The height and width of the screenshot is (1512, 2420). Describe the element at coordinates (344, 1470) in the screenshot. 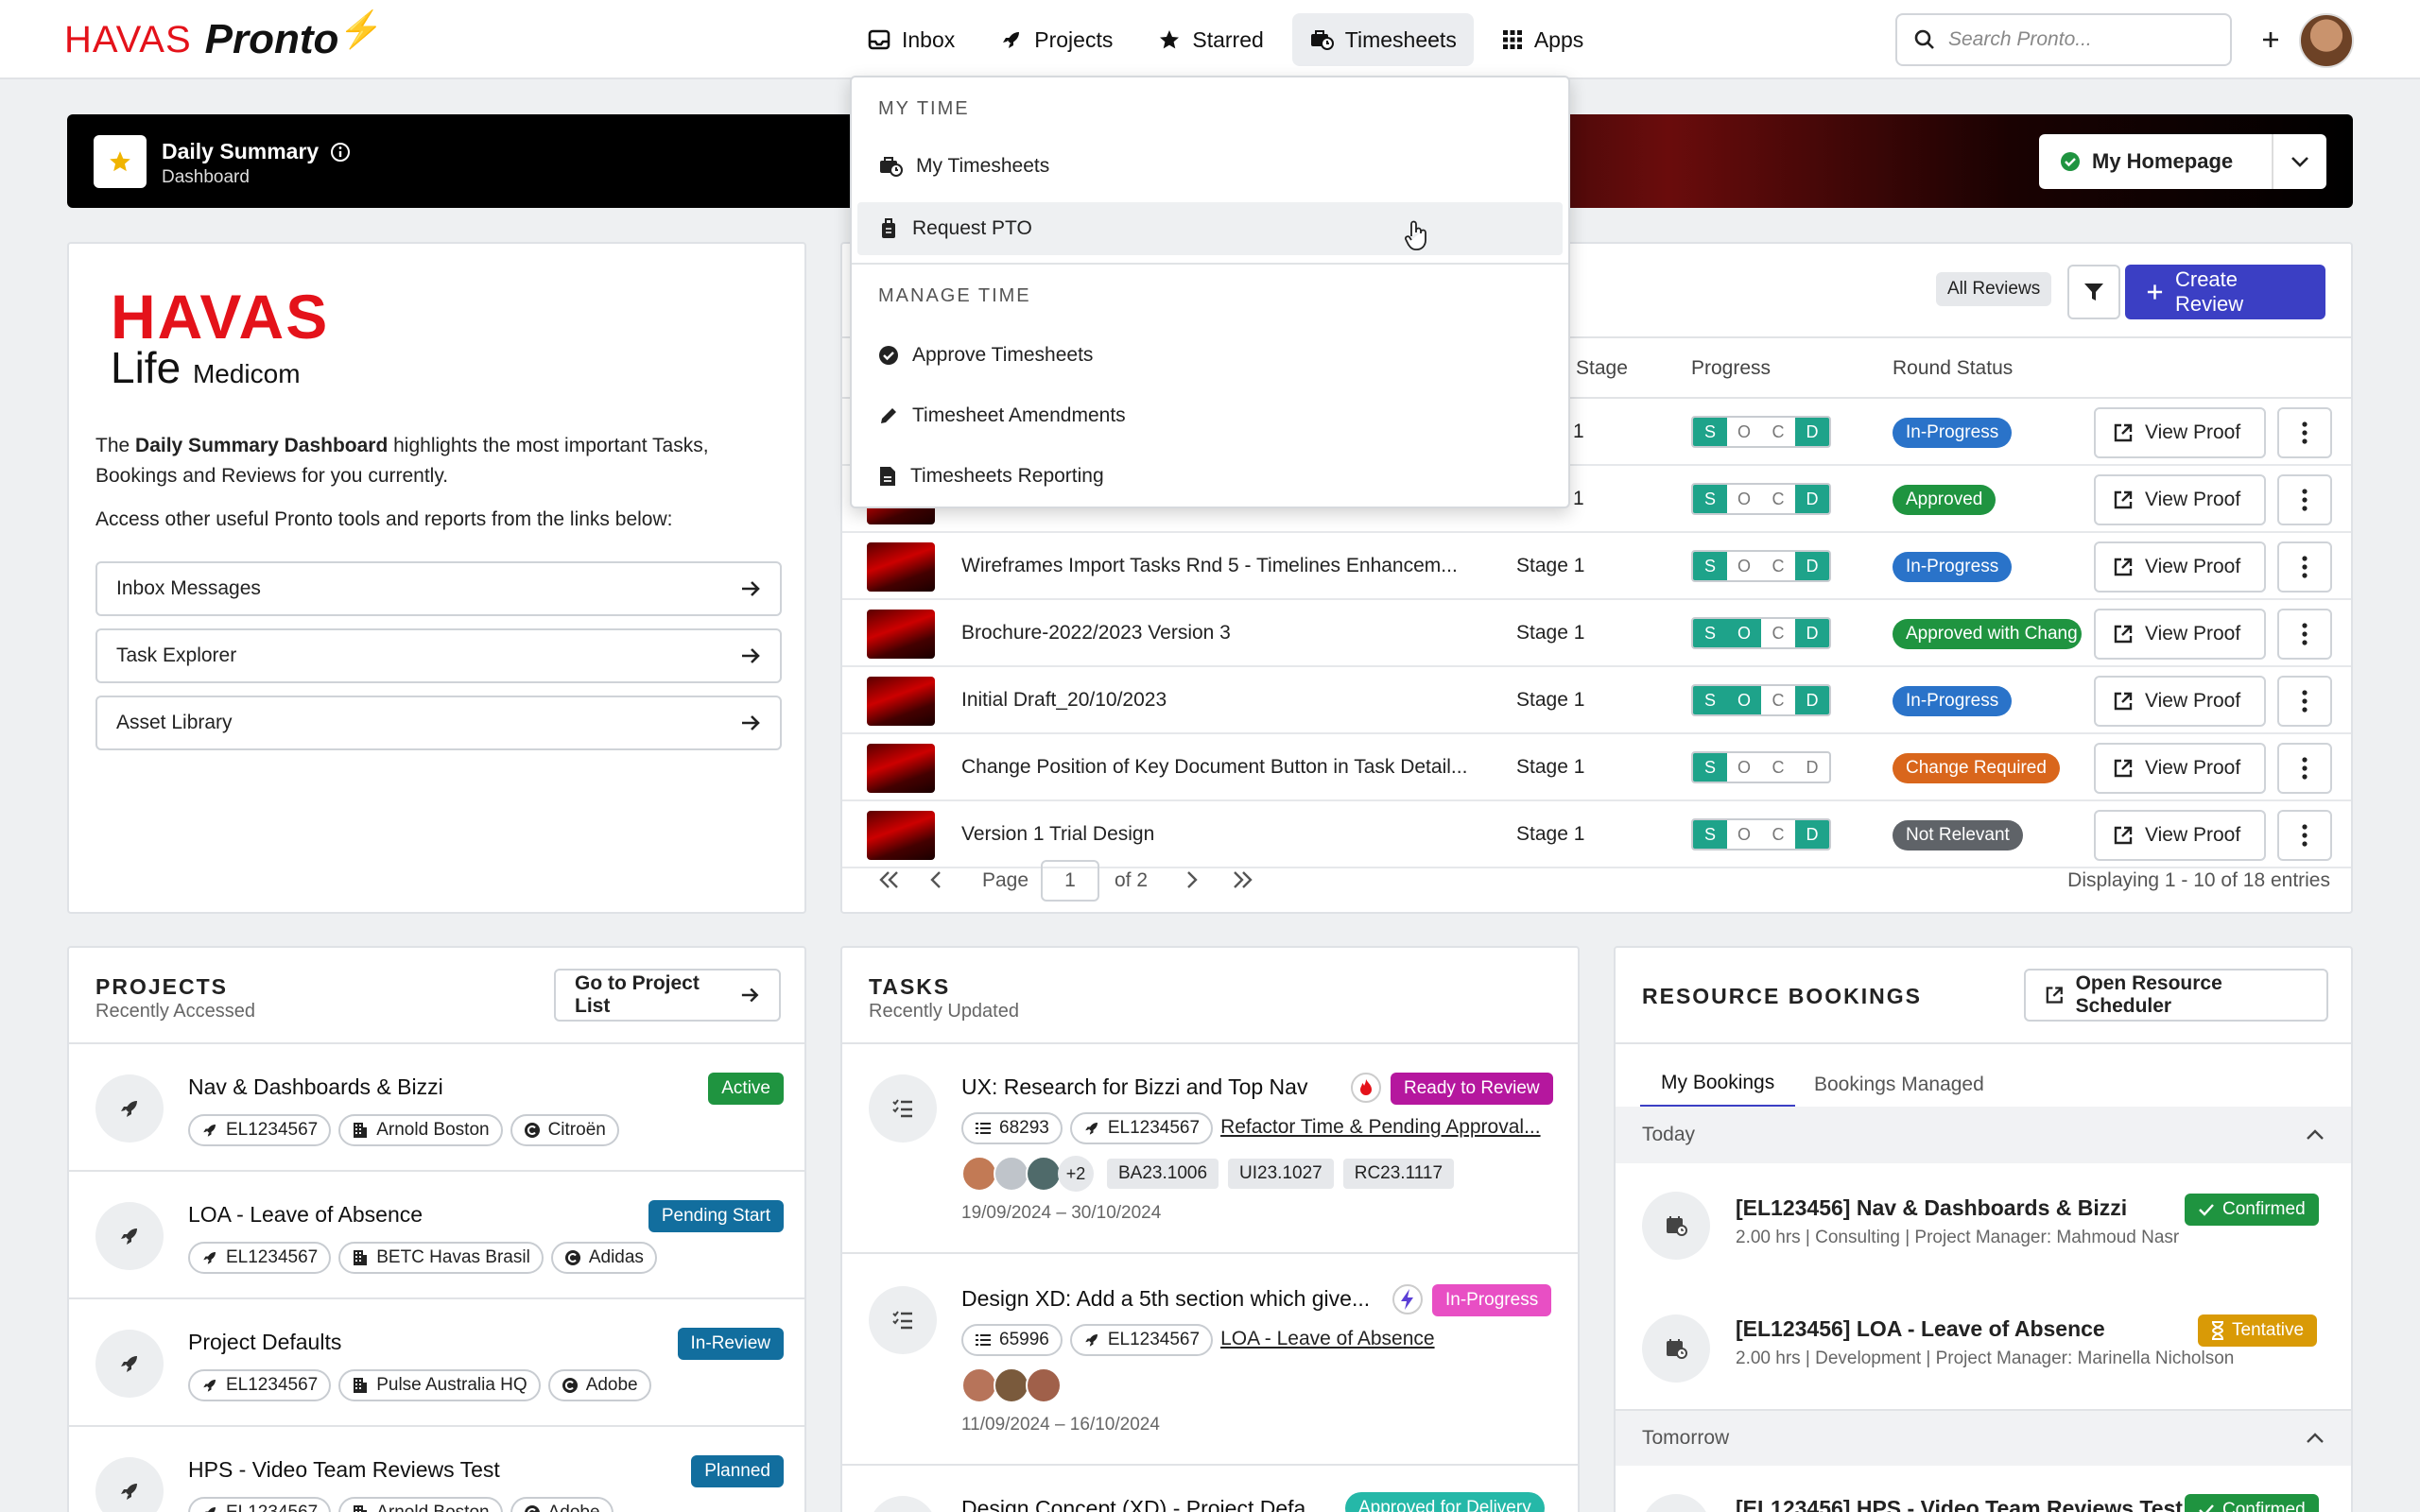

I see `project-title: HPS - Video Team Reviews Test` at that location.